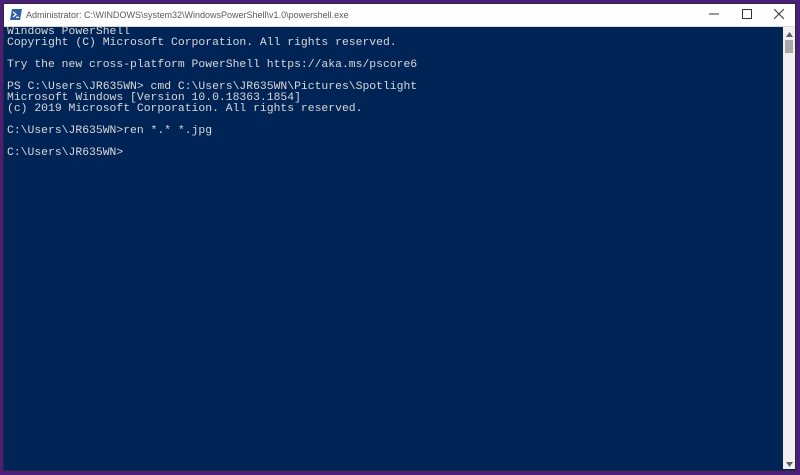 This screenshot has width=800, height=475. Describe the element at coordinates (16, 14) in the screenshot. I see `powershell-icon` at that location.